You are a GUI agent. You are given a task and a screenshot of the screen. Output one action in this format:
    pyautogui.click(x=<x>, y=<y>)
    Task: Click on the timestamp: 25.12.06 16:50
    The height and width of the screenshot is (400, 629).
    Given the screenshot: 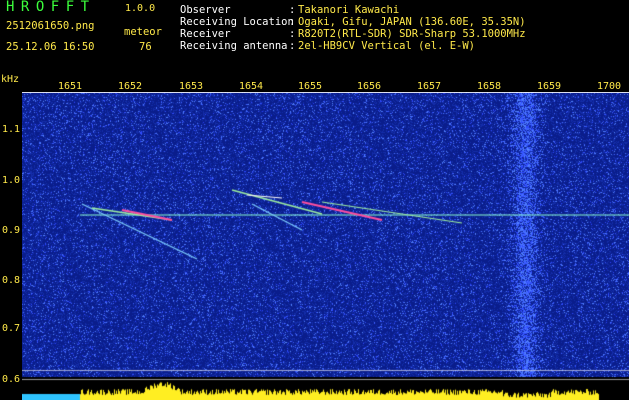 What is the action you would take?
    pyautogui.click(x=50, y=47)
    